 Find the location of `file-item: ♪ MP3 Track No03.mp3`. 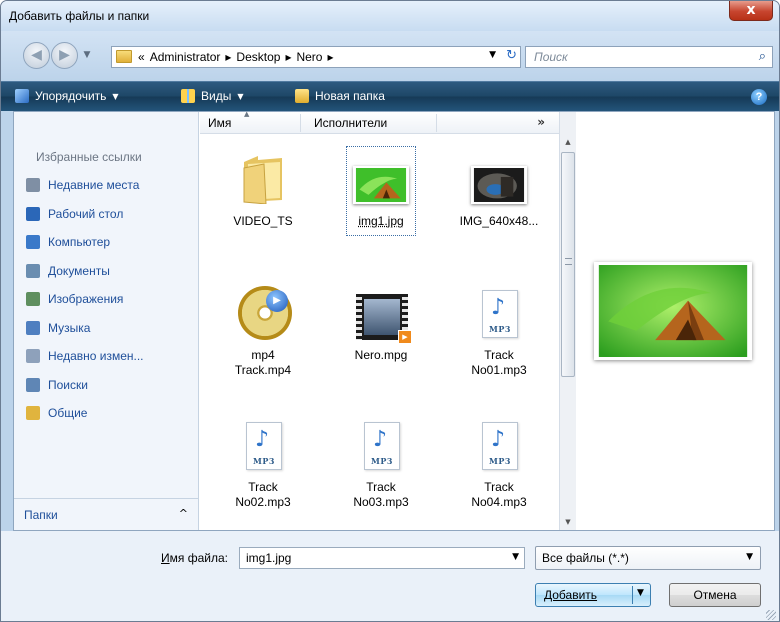

file-item: ♪ MP3 Track No03.mp3 is located at coordinates (381, 472).